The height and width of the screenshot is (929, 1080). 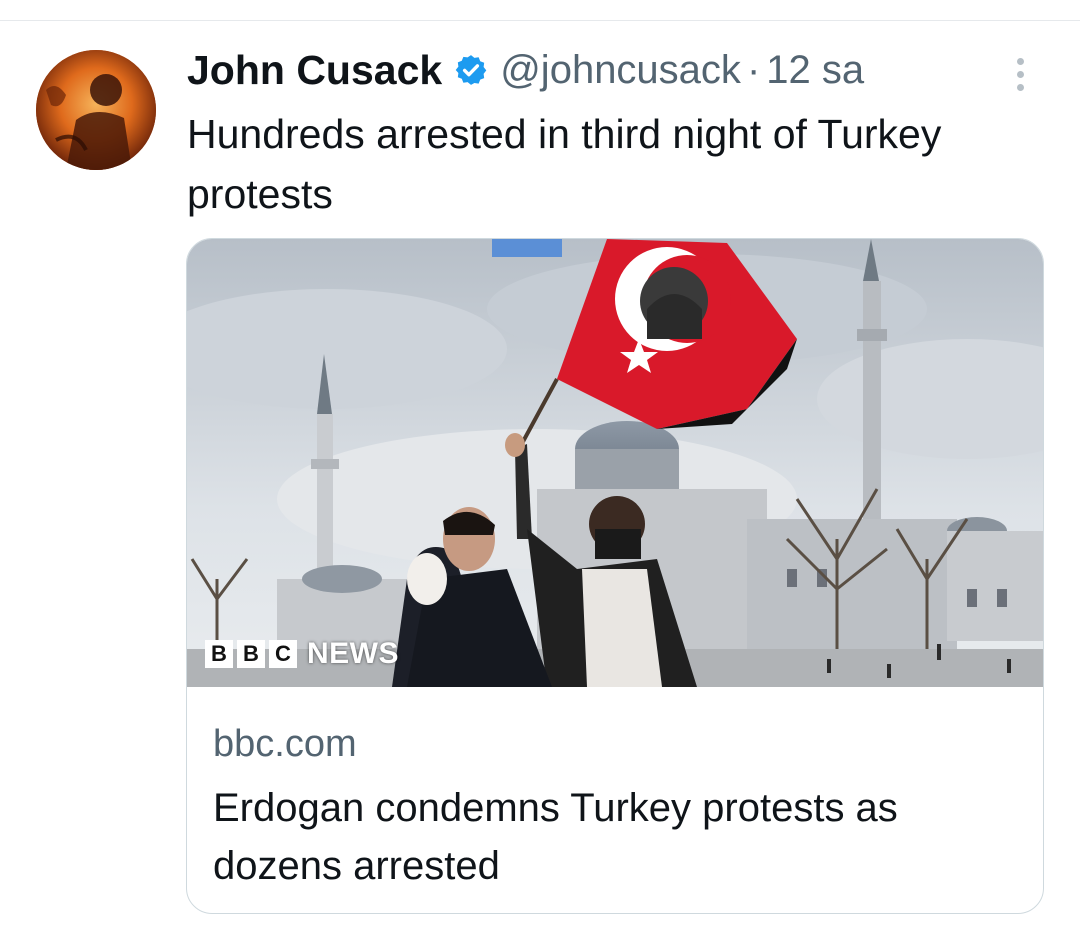 I want to click on verified-badge-icon, so click(x=471, y=70).